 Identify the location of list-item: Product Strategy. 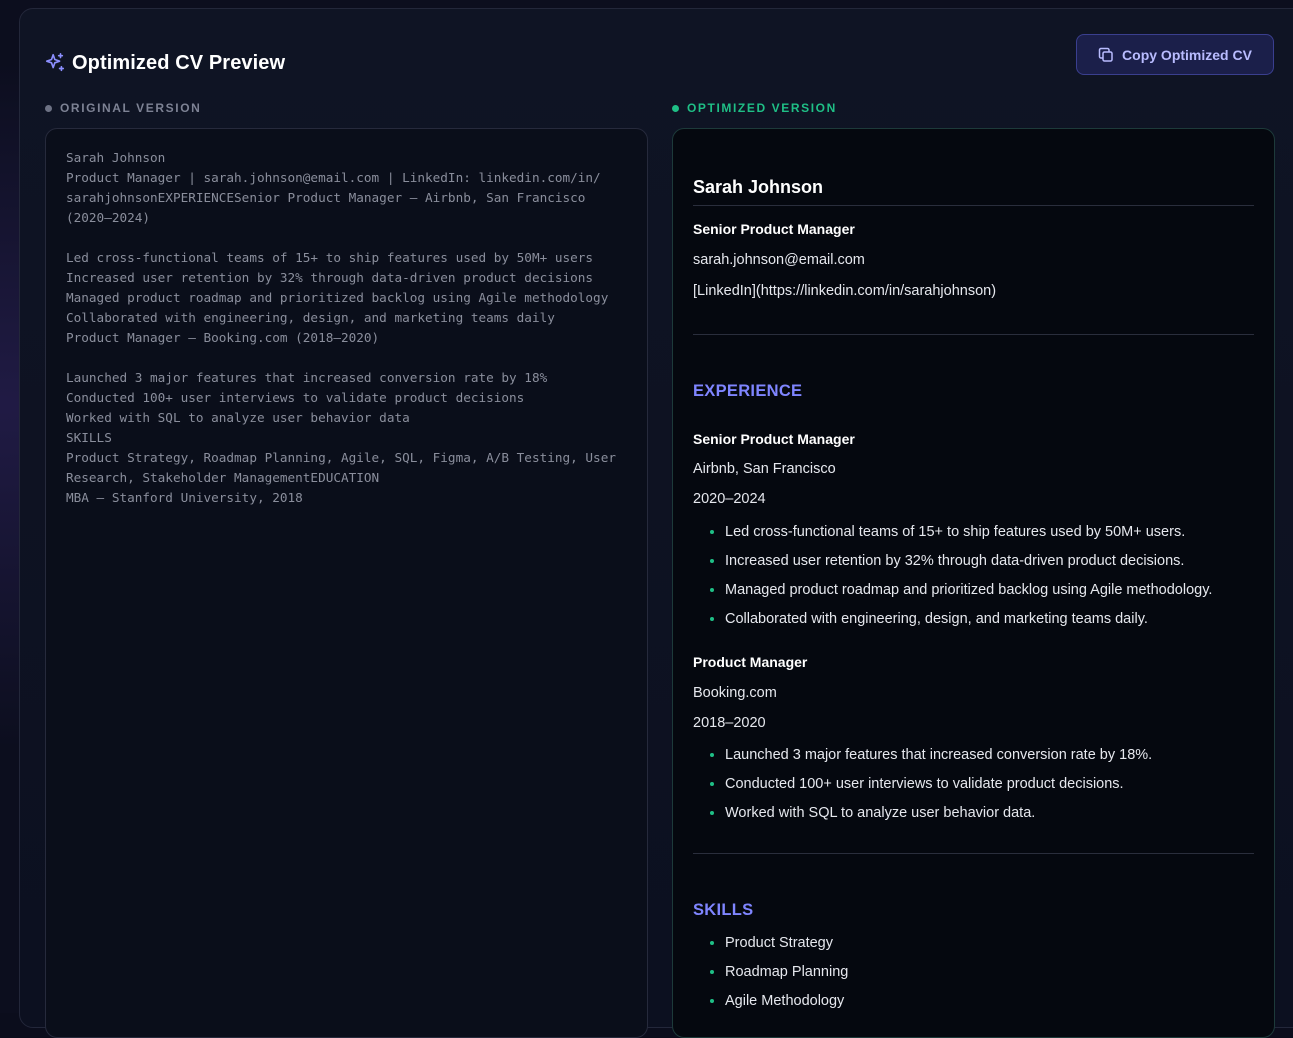
(770, 947).